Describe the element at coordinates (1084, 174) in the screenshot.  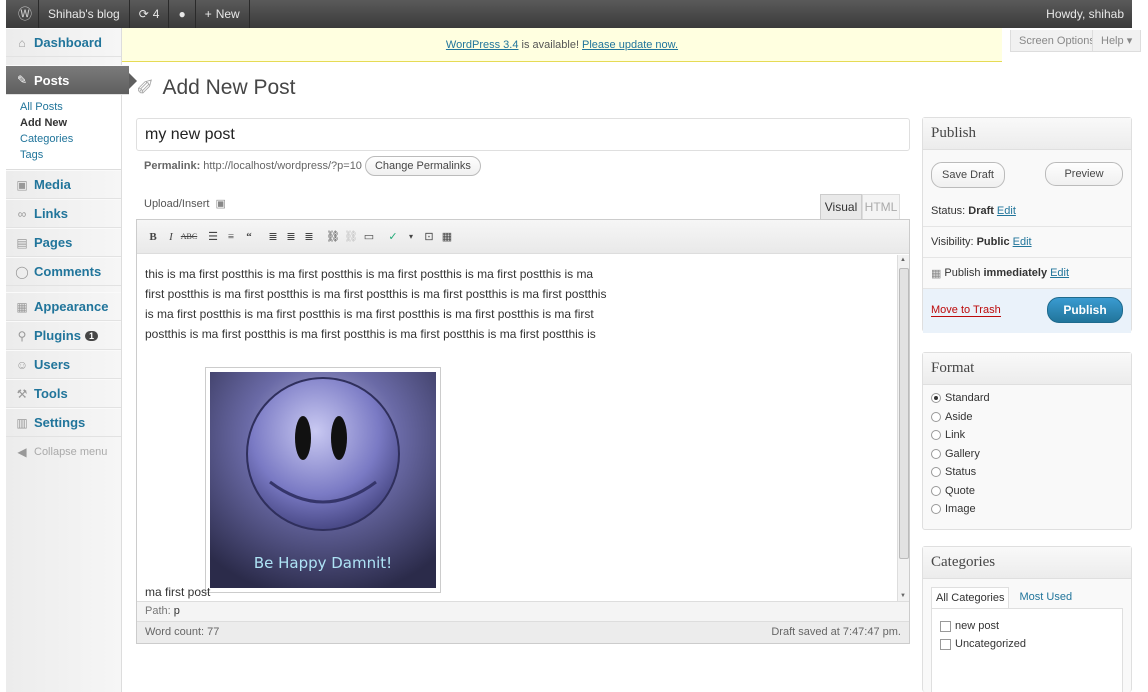
I see `preview-button: Preview` at that location.